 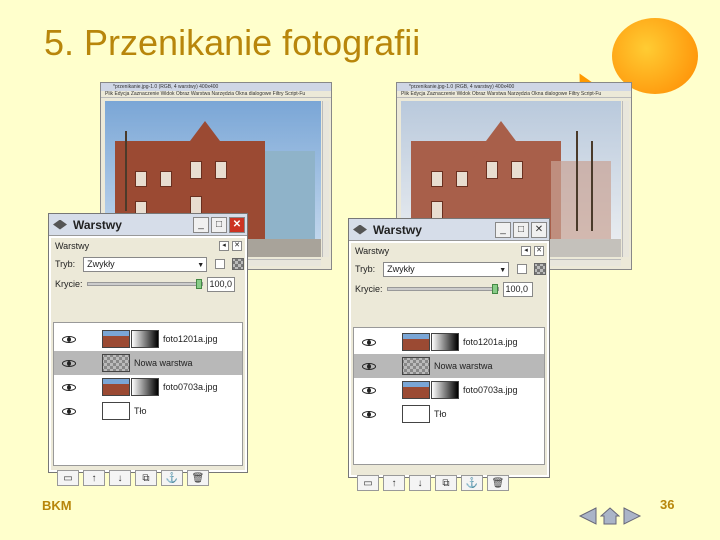 What do you see at coordinates (588, 516) in the screenshot?
I see `prev-slide-icon` at bounding box center [588, 516].